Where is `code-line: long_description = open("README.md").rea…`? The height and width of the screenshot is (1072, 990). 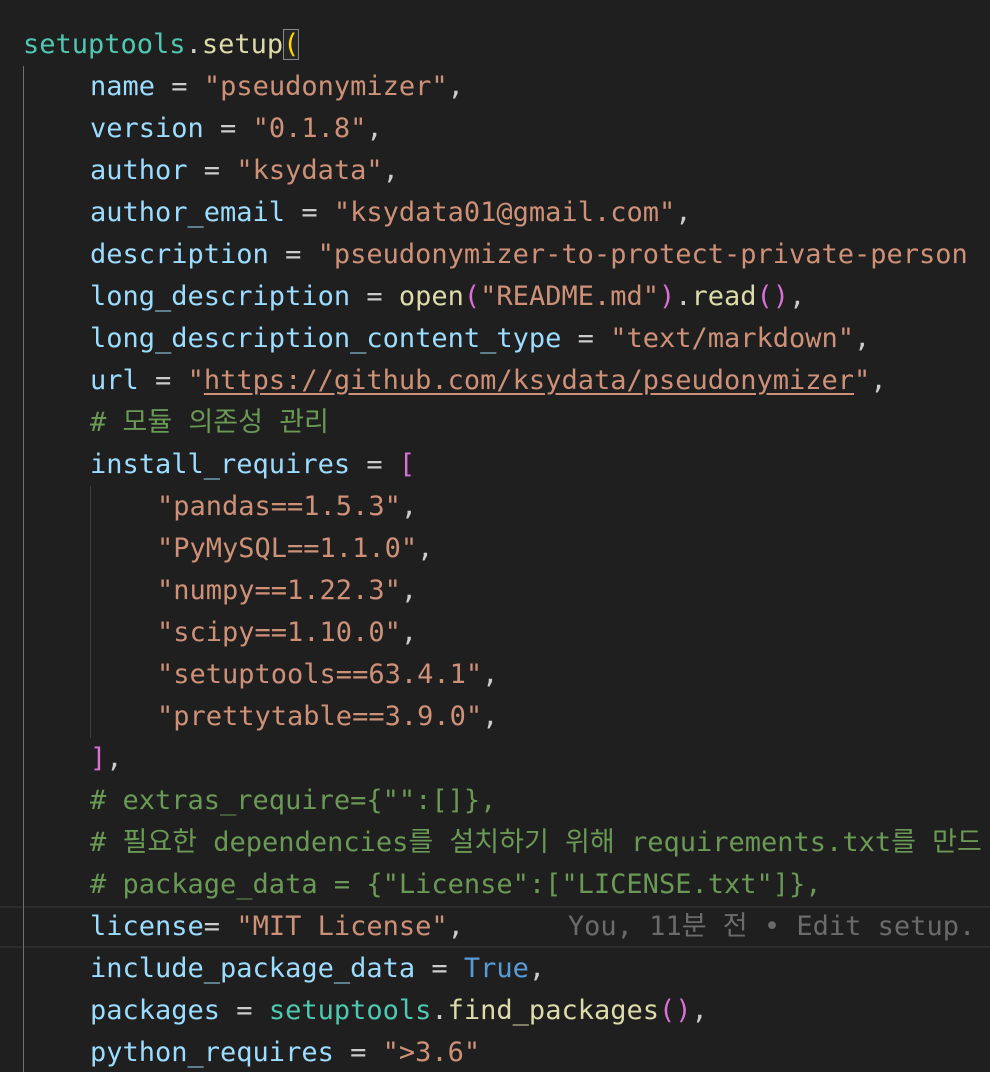
code-line: long_description = open("README.md").rea… is located at coordinates (495, 297).